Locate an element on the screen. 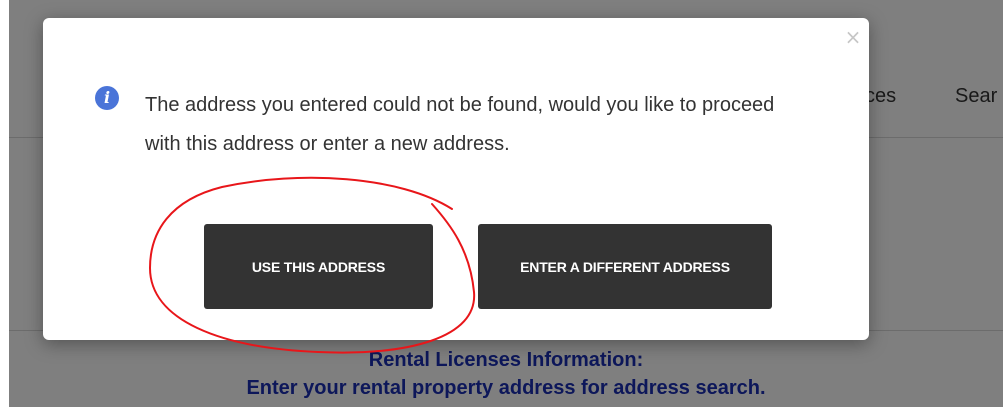 The width and height of the screenshot is (1003, 407). info-icon: i is located at coordinates (107, 98).